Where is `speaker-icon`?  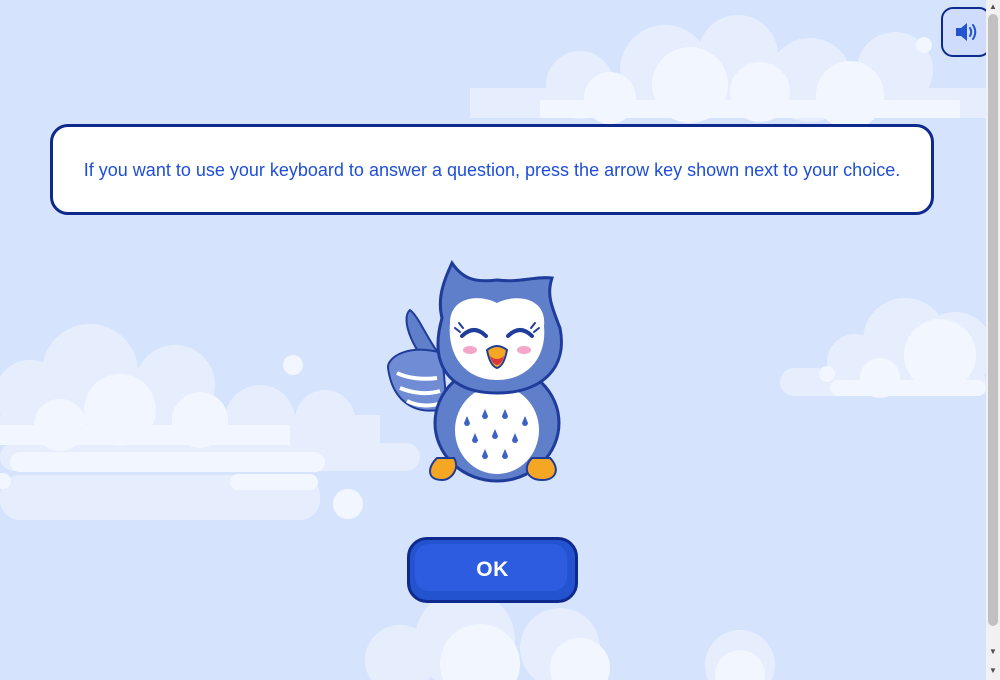 speaker-icon is located at coordinates (966, 32).